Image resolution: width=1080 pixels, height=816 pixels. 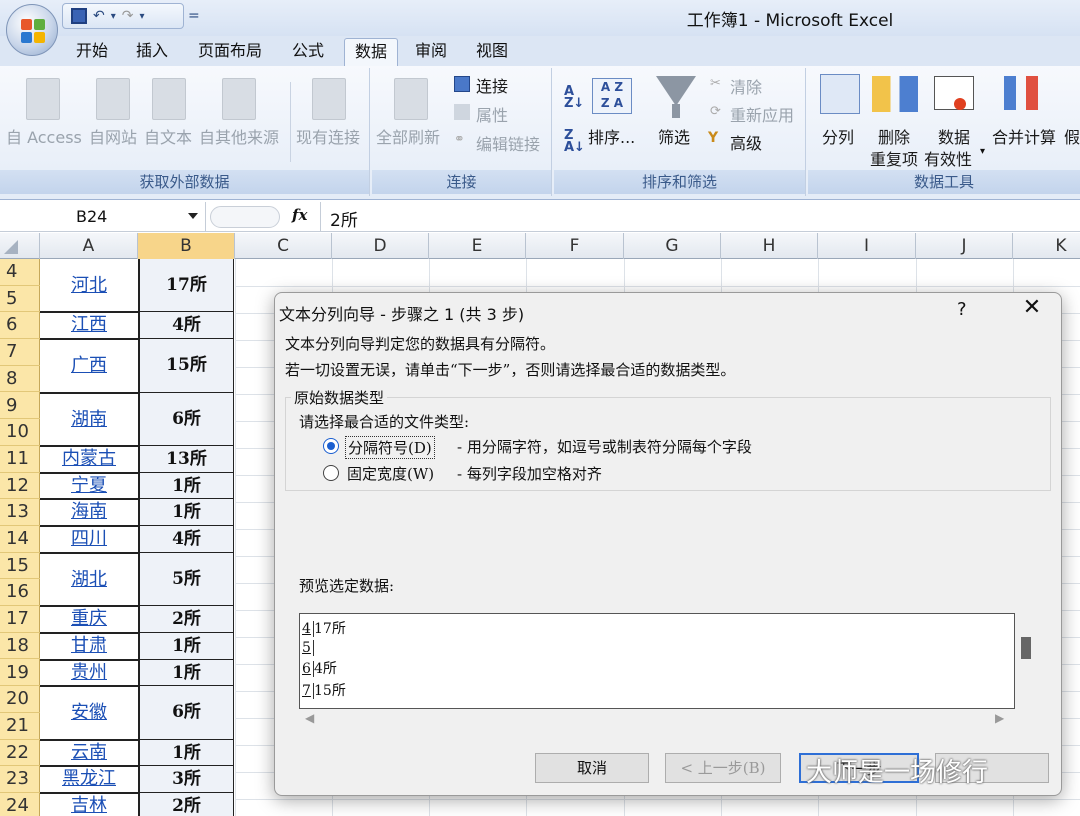 I want to click on fixed-width-radio, so click(x=331, y=473).